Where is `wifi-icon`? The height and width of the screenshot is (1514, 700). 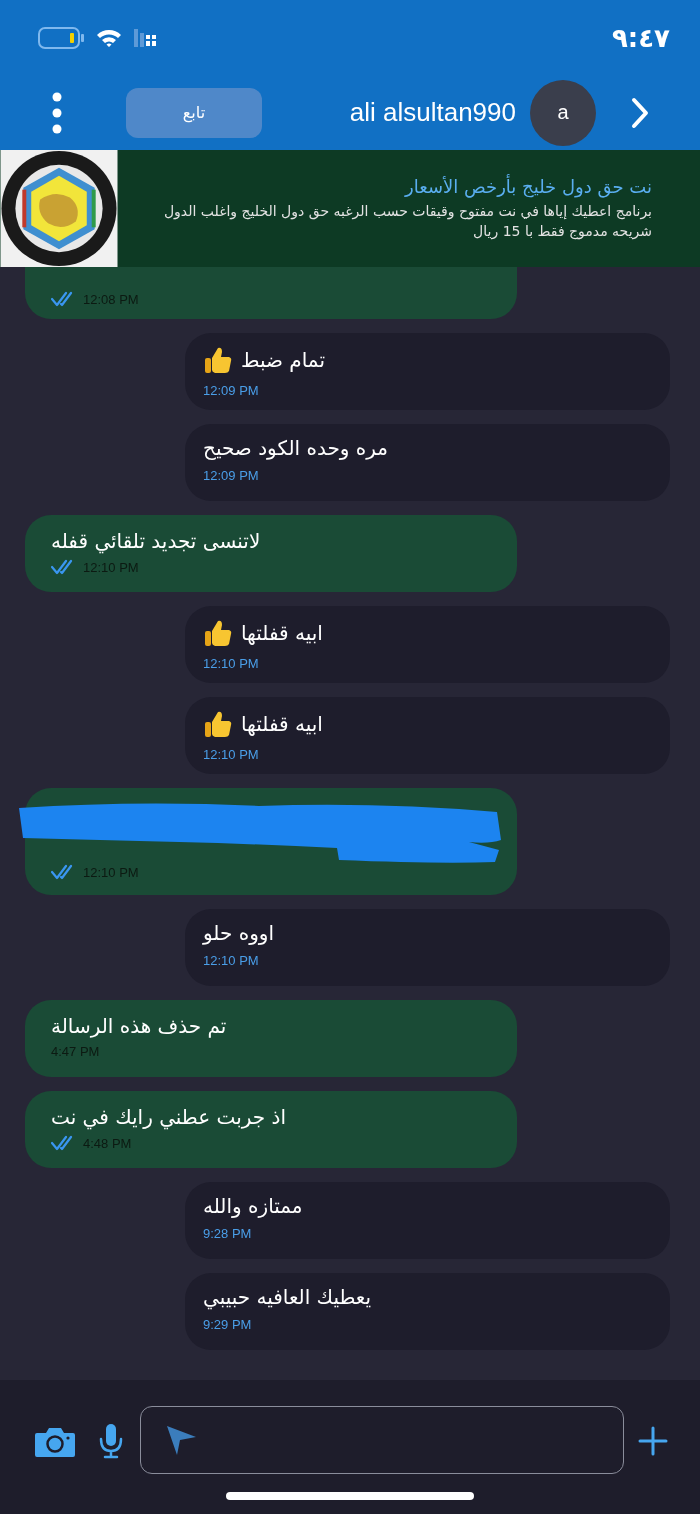 wifi-icon is located at coordinates (109, 37).